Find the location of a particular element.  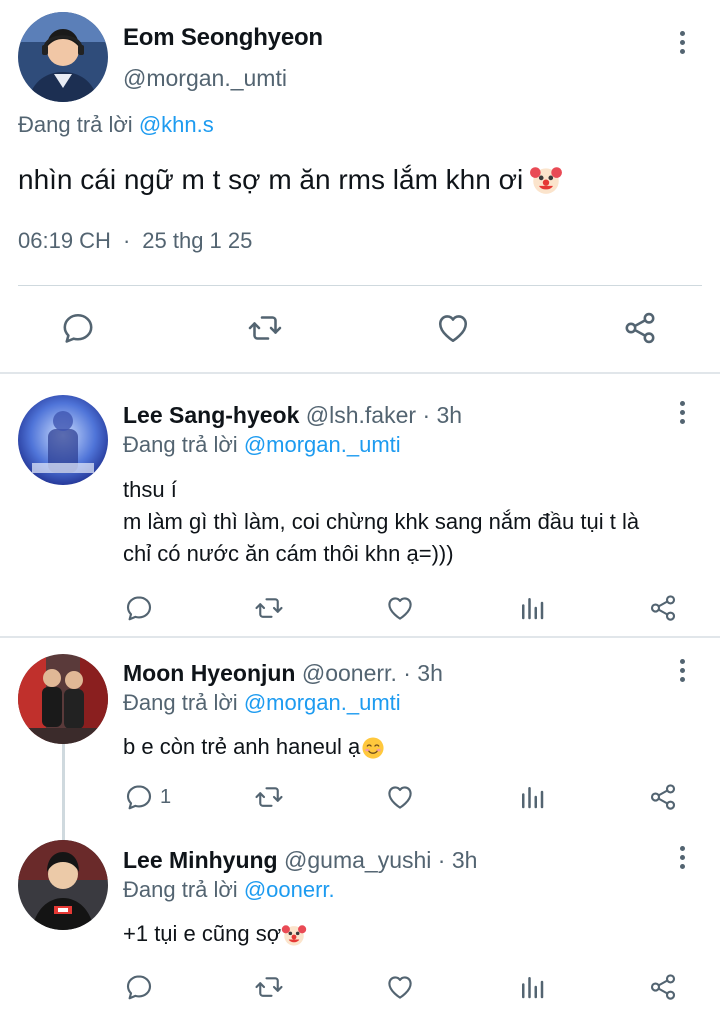

name-line: Lee Minhyung @guma_yushi · 3h is located at coordinates (300, 860).